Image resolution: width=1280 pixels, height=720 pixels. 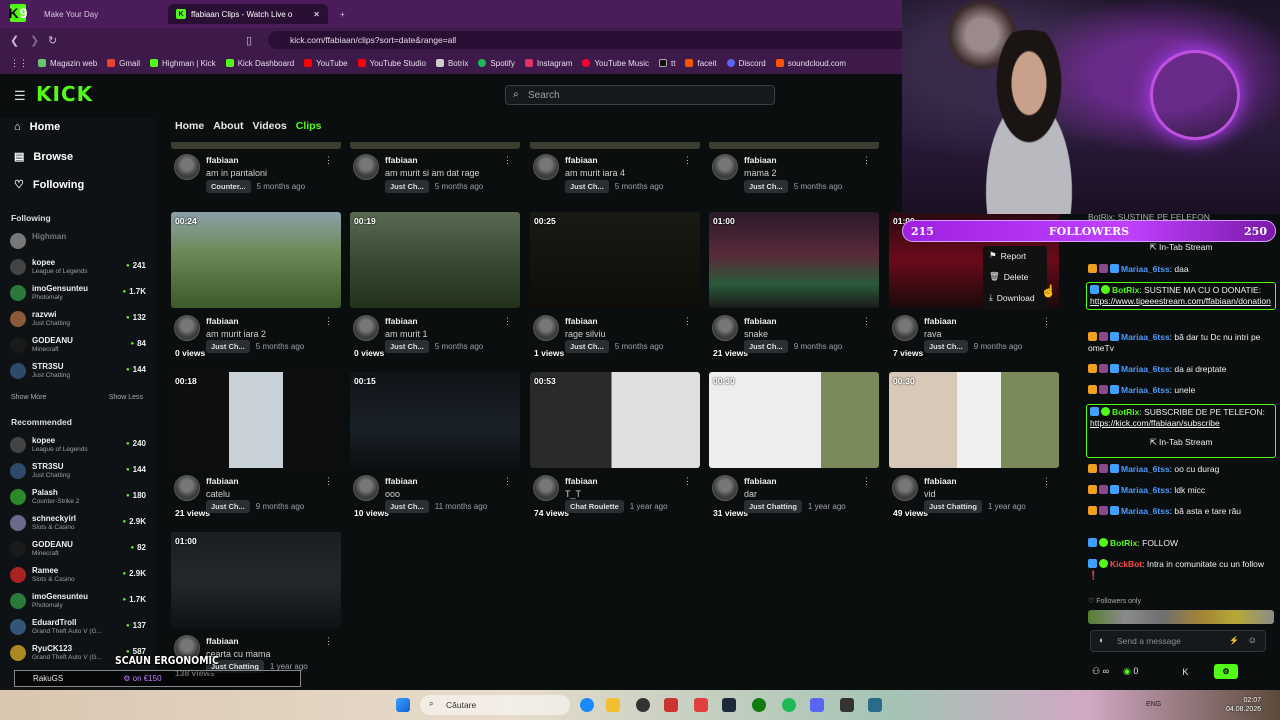 What do you see at coordinates (817, 705) in the screenshot?
I see `discord-icon` at bounding box center [817, 705].